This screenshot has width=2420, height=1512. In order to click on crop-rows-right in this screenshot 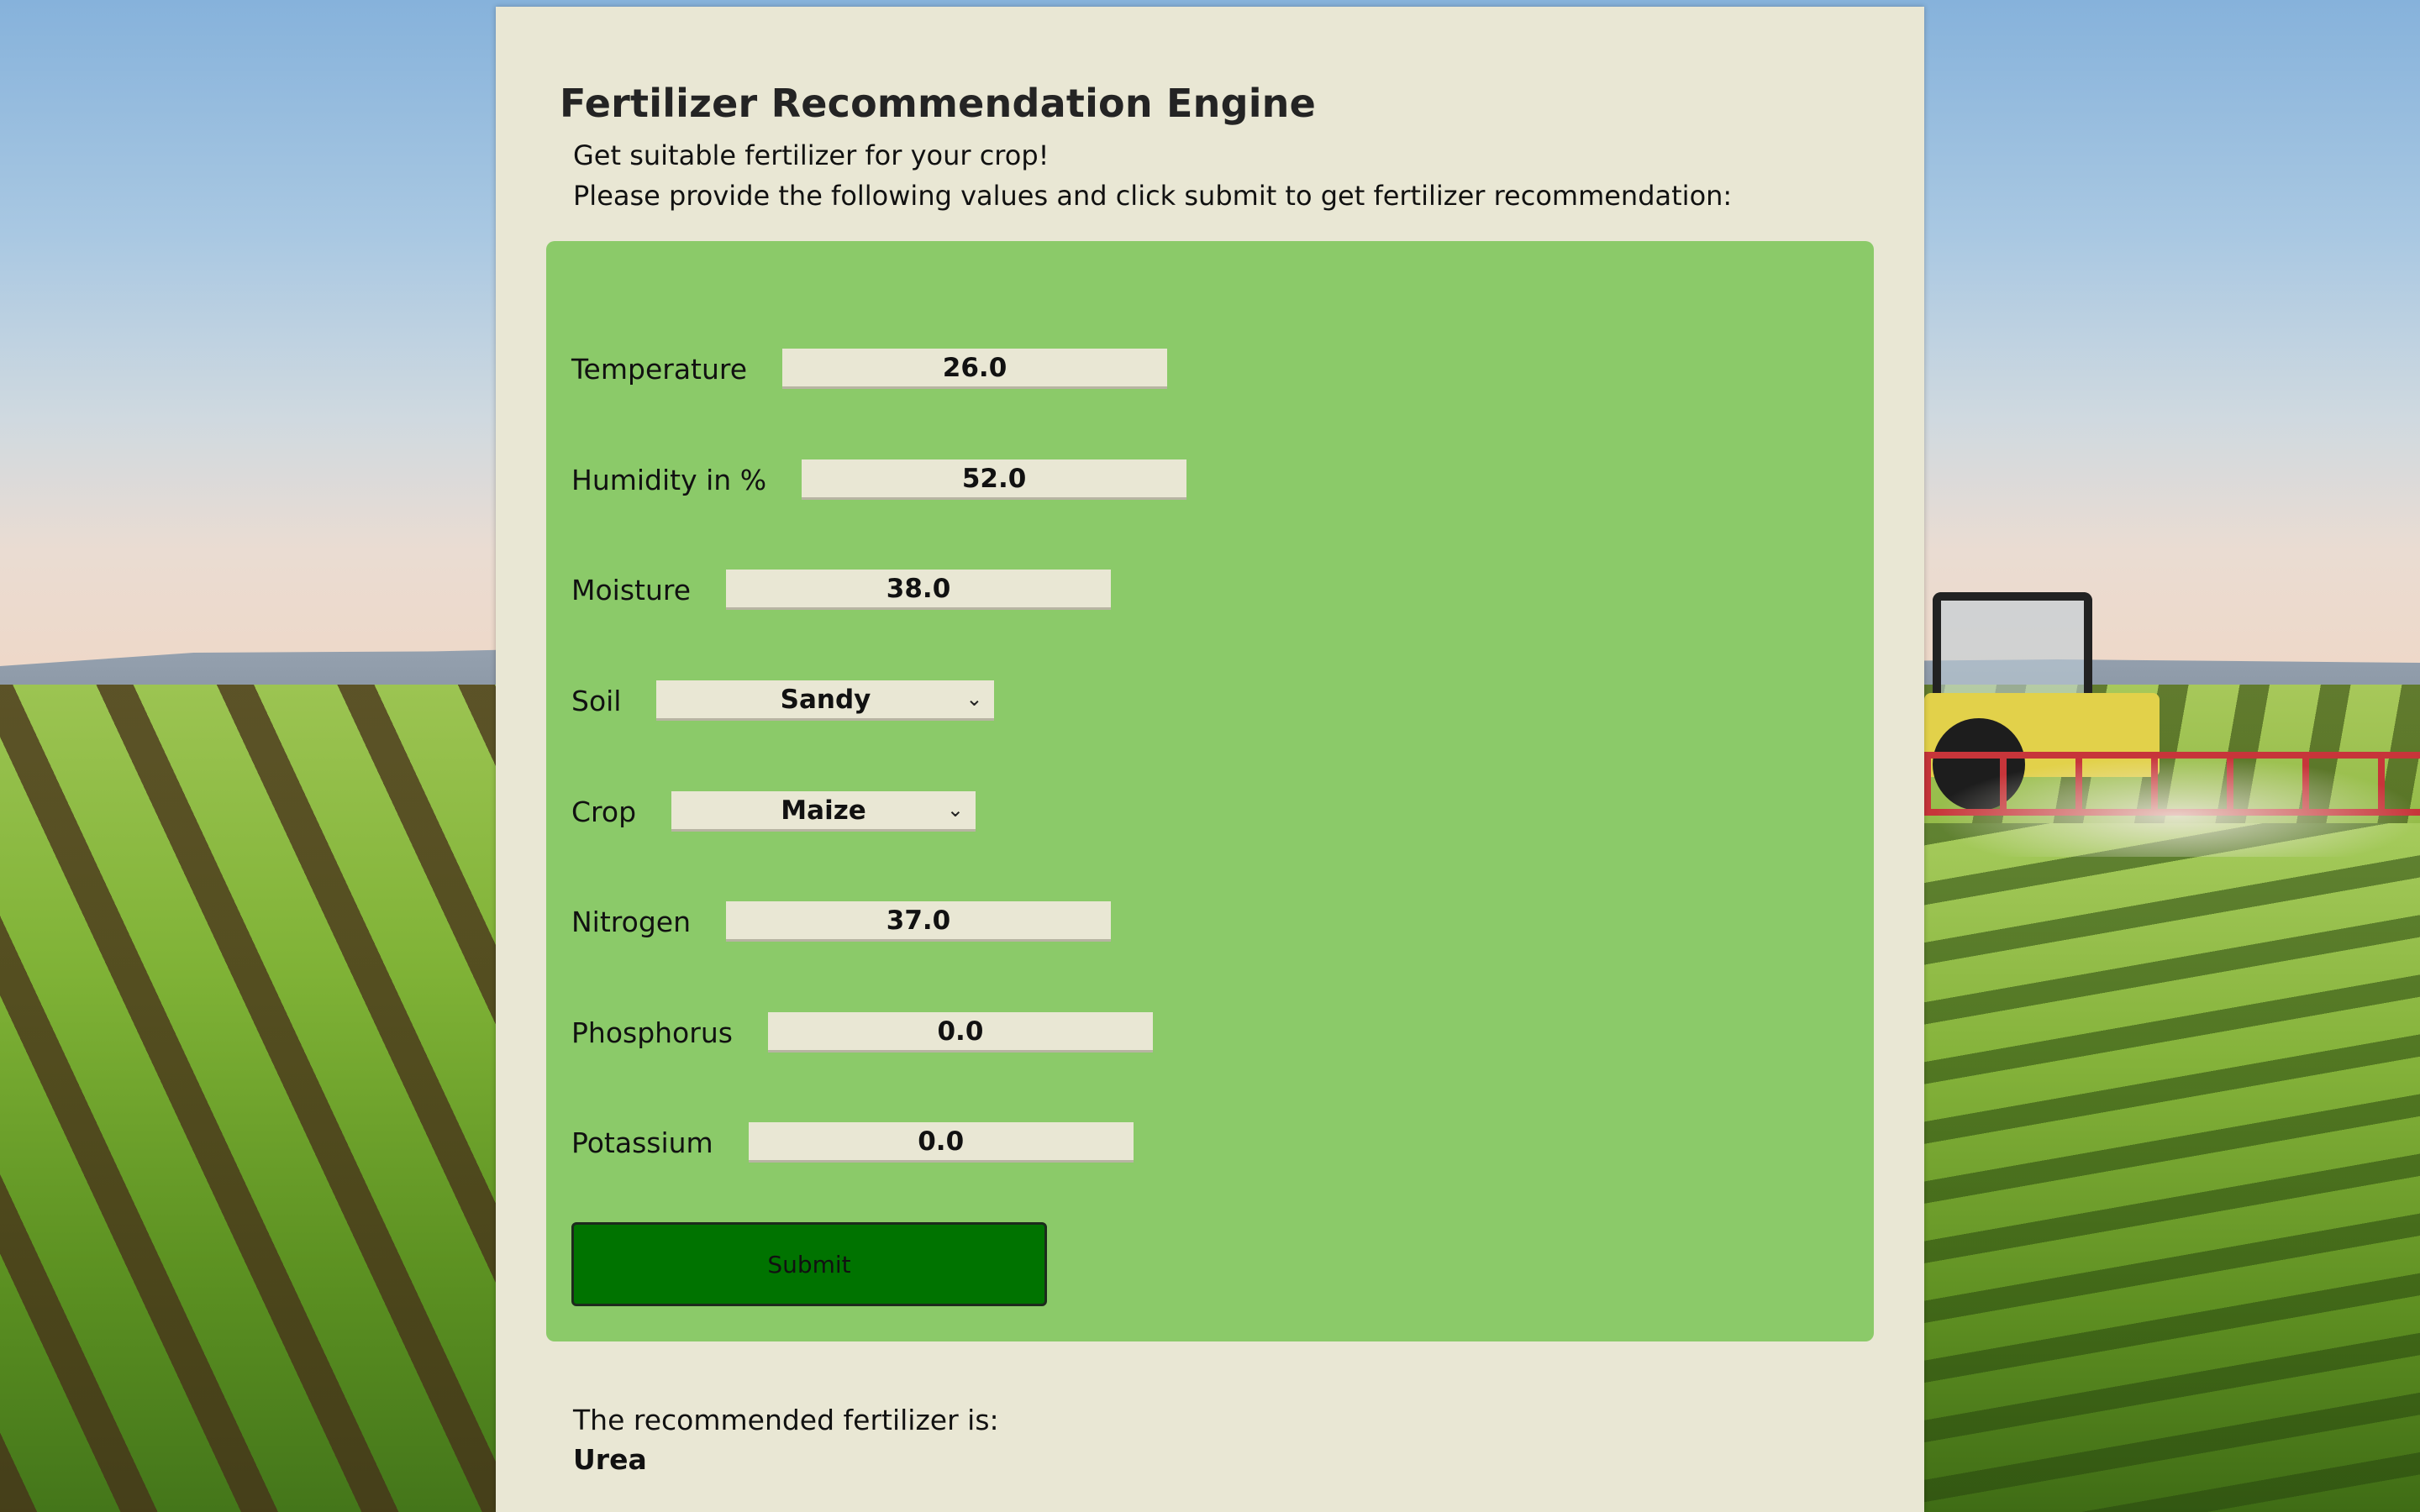, I will do `click(2172, 1167)`.